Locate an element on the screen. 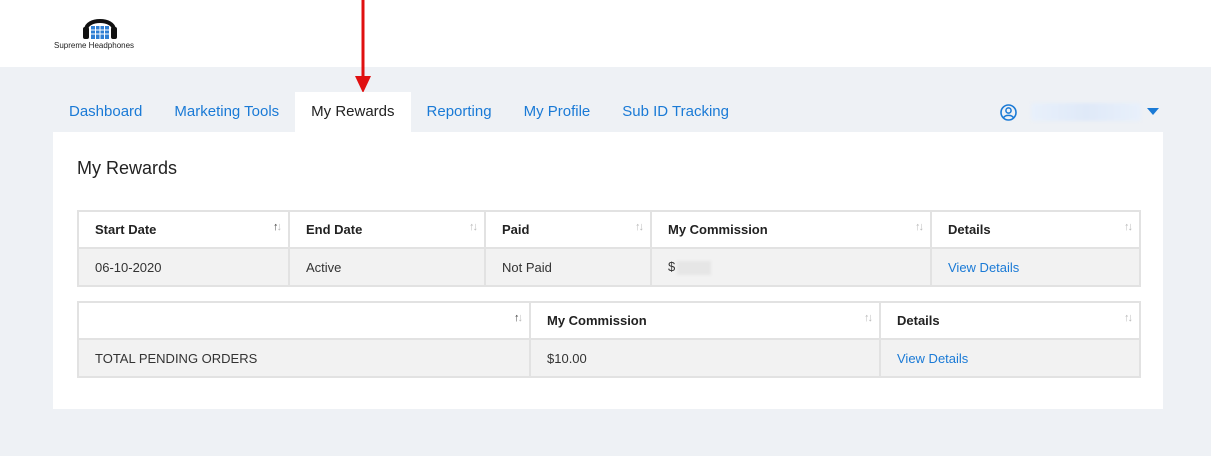 The image size is (1211, 456). tab-reporting: Reporting is located at coordinates (459, 112).